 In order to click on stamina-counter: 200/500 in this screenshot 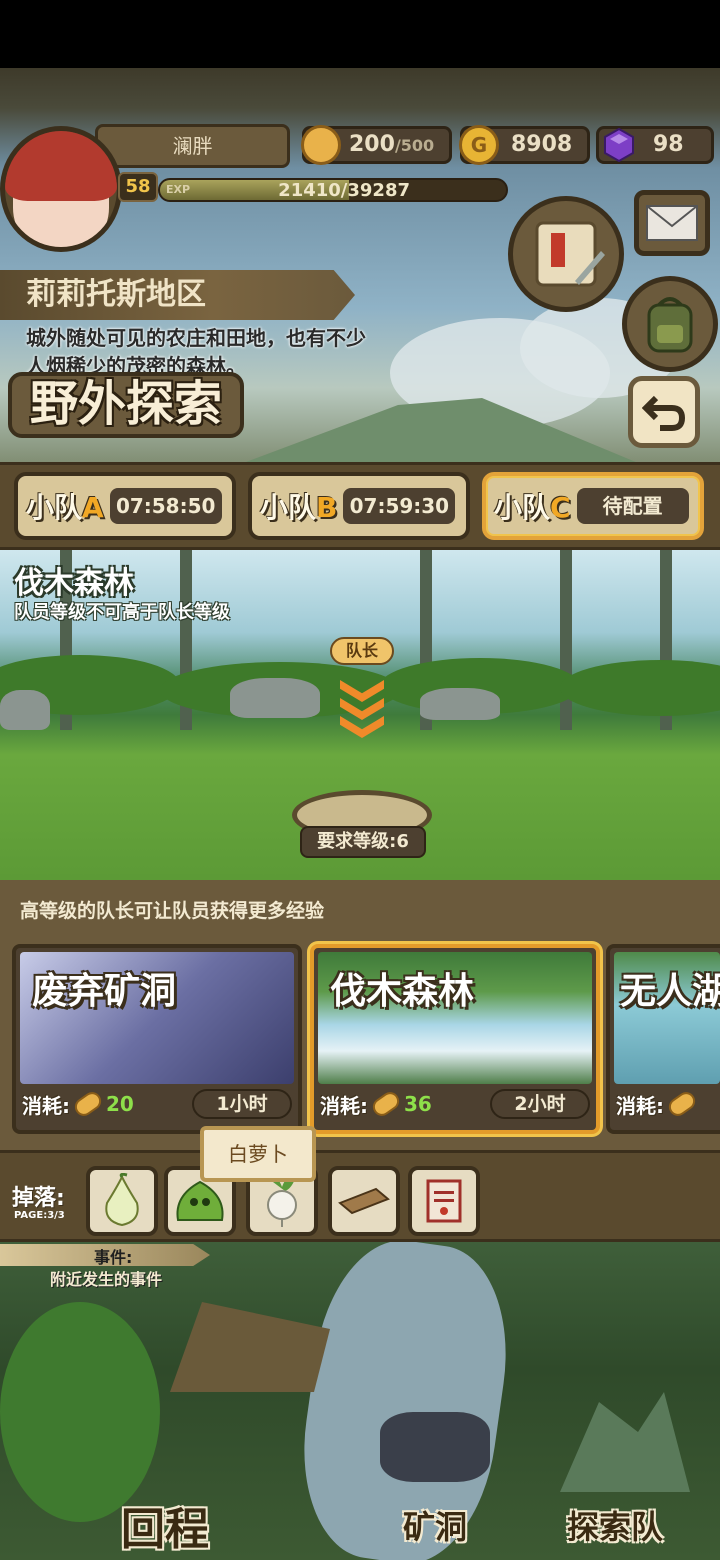, I will do `click(376, 145)`.